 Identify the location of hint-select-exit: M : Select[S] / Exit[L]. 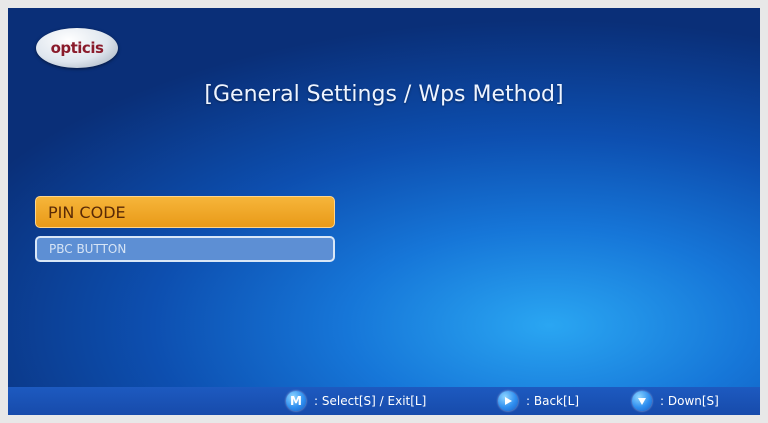
(356, 401).